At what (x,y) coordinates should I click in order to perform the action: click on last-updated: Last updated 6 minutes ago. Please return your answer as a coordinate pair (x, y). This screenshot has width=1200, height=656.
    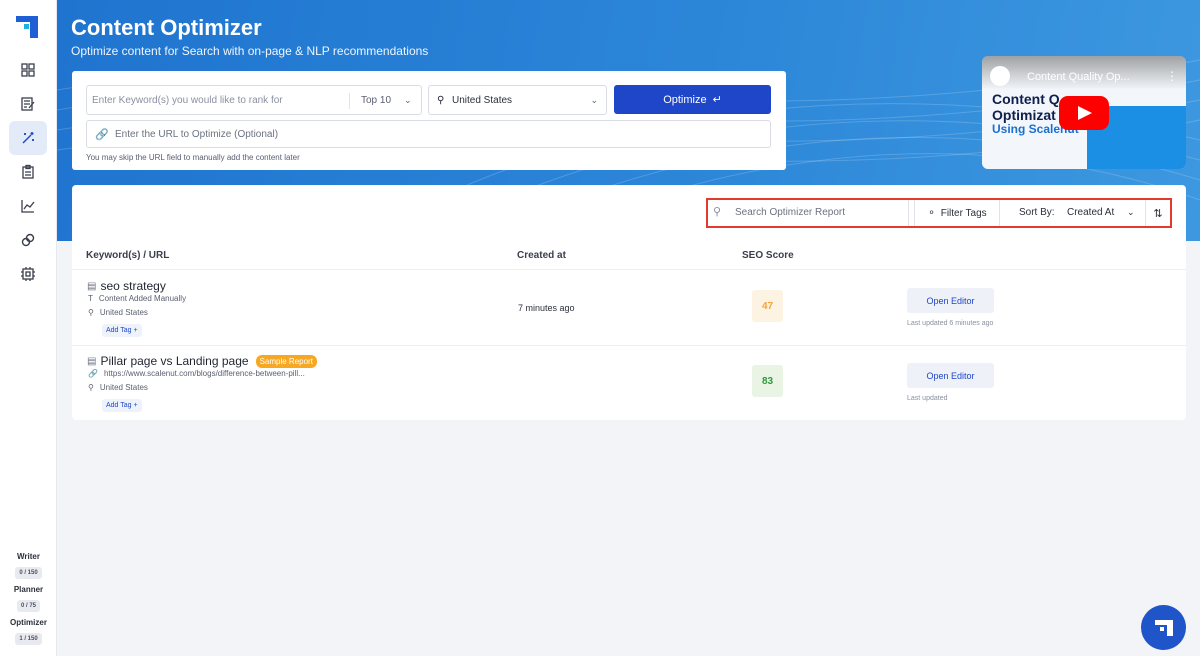
    Looking at the image, I should click on (950, 323).